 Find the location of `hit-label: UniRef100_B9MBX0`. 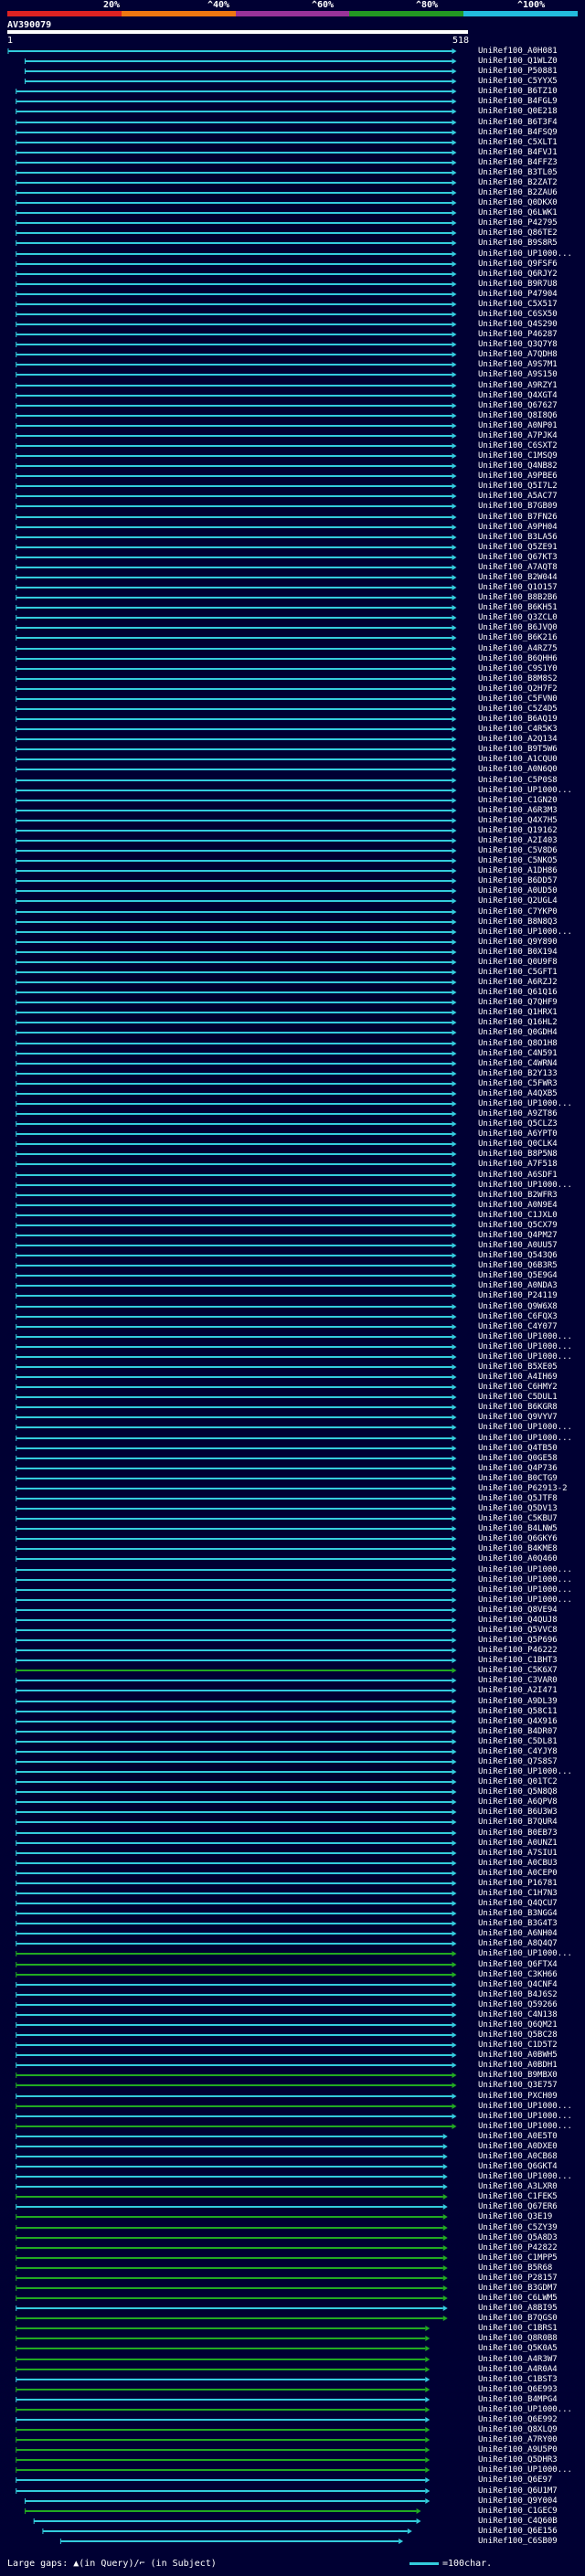

hit-label: UniRef100_B9MBX0 is located at coordinates (518, 2076).